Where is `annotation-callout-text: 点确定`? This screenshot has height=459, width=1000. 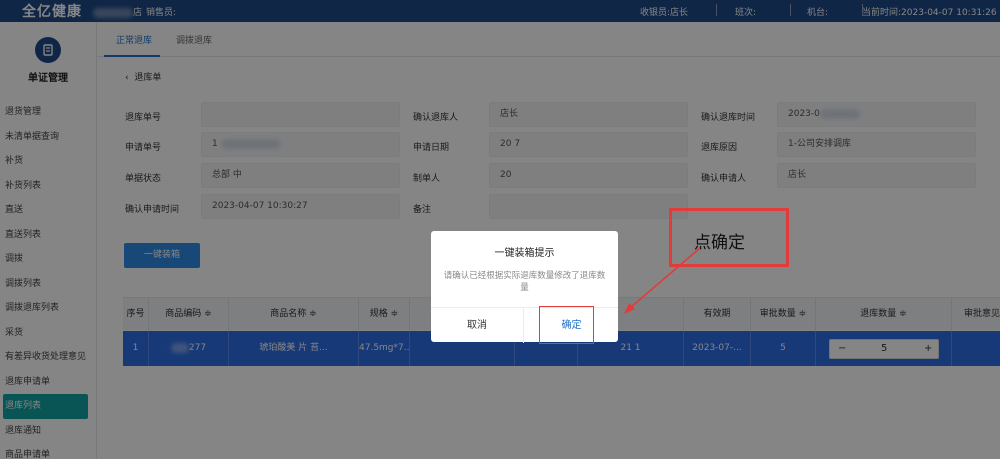
annotation-callout-text: 点确定 is located at coordinates (719, 243).